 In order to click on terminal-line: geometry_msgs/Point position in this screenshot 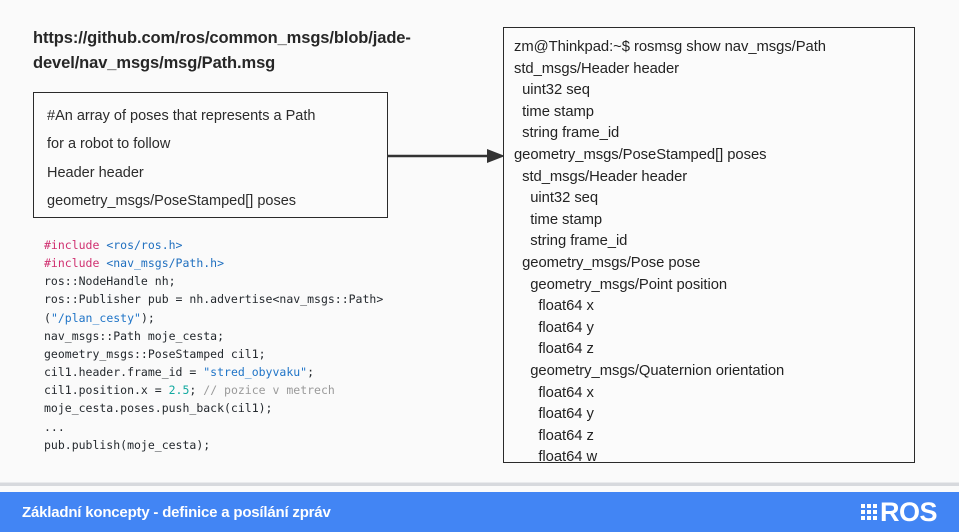, I will do `click(621, 284)`.